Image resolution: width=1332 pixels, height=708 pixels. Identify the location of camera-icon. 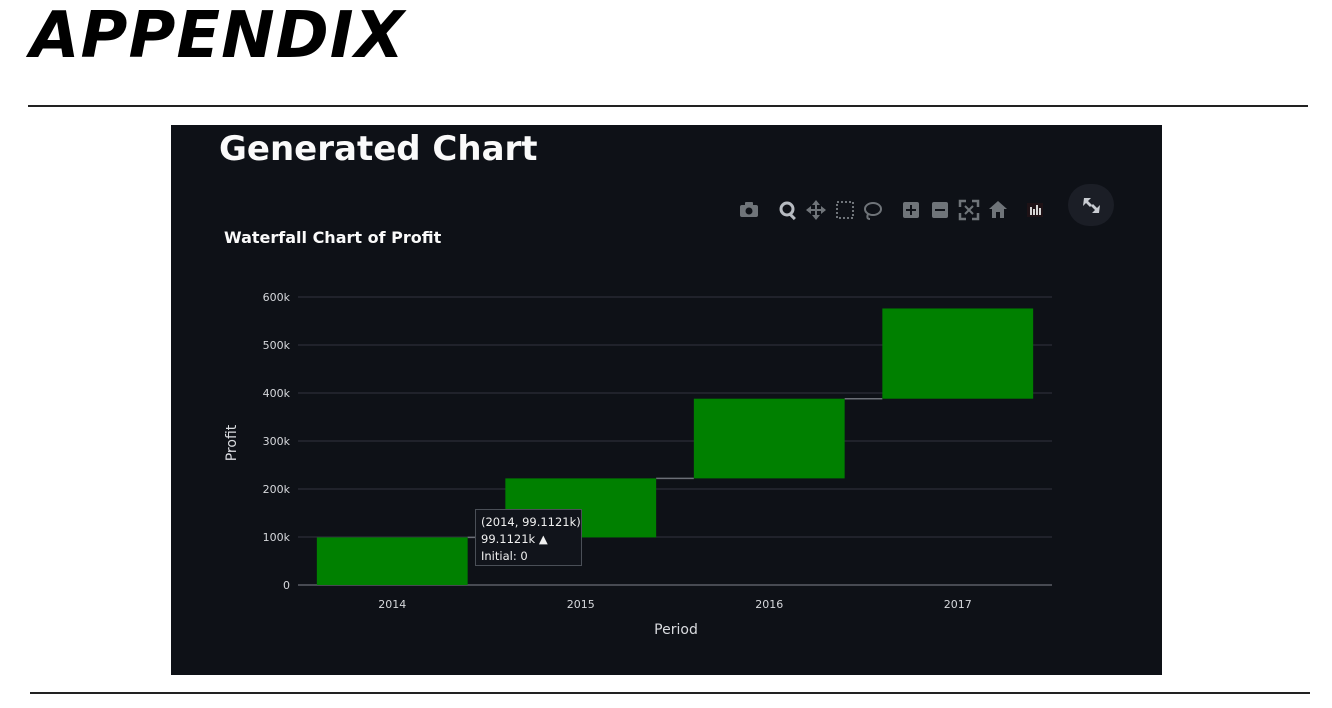
(749, 209).